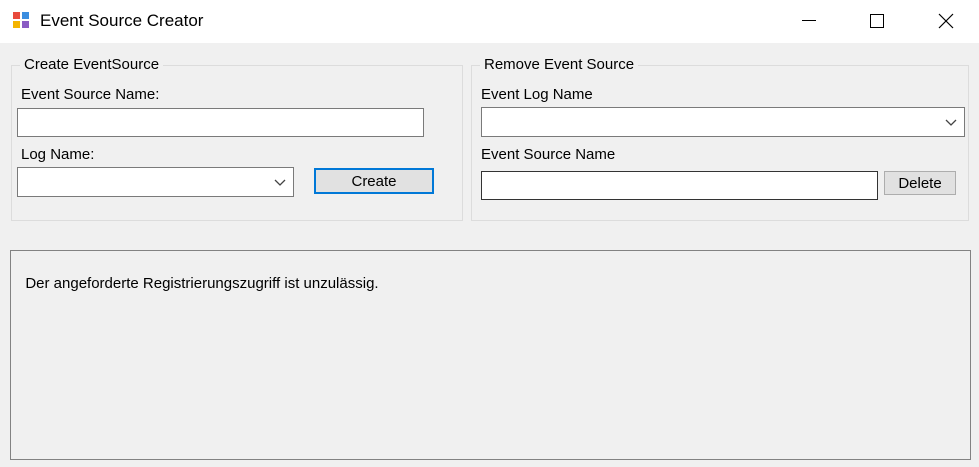 This screenshot has width=979, height=467. What do you see at coordinates (374, 181) in the screenshot?
I see `create-button: Create` at bounding box center [374, 181].